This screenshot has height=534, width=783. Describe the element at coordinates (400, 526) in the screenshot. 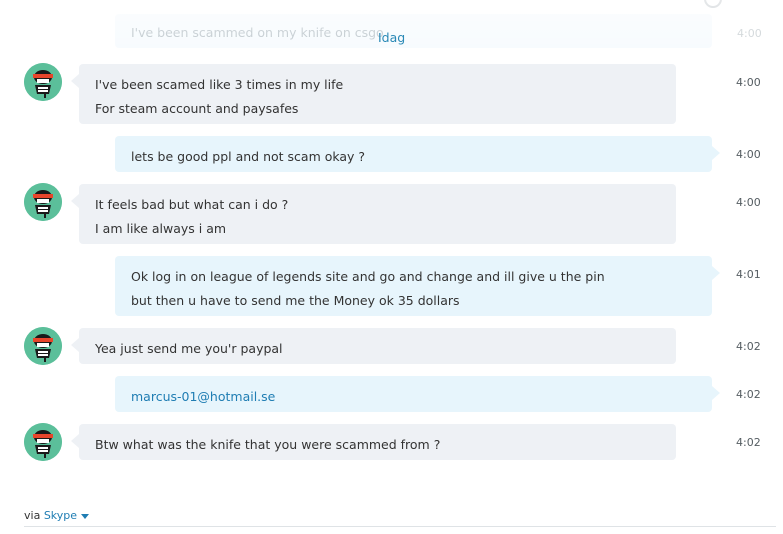

I see `footer-divider` at that location.